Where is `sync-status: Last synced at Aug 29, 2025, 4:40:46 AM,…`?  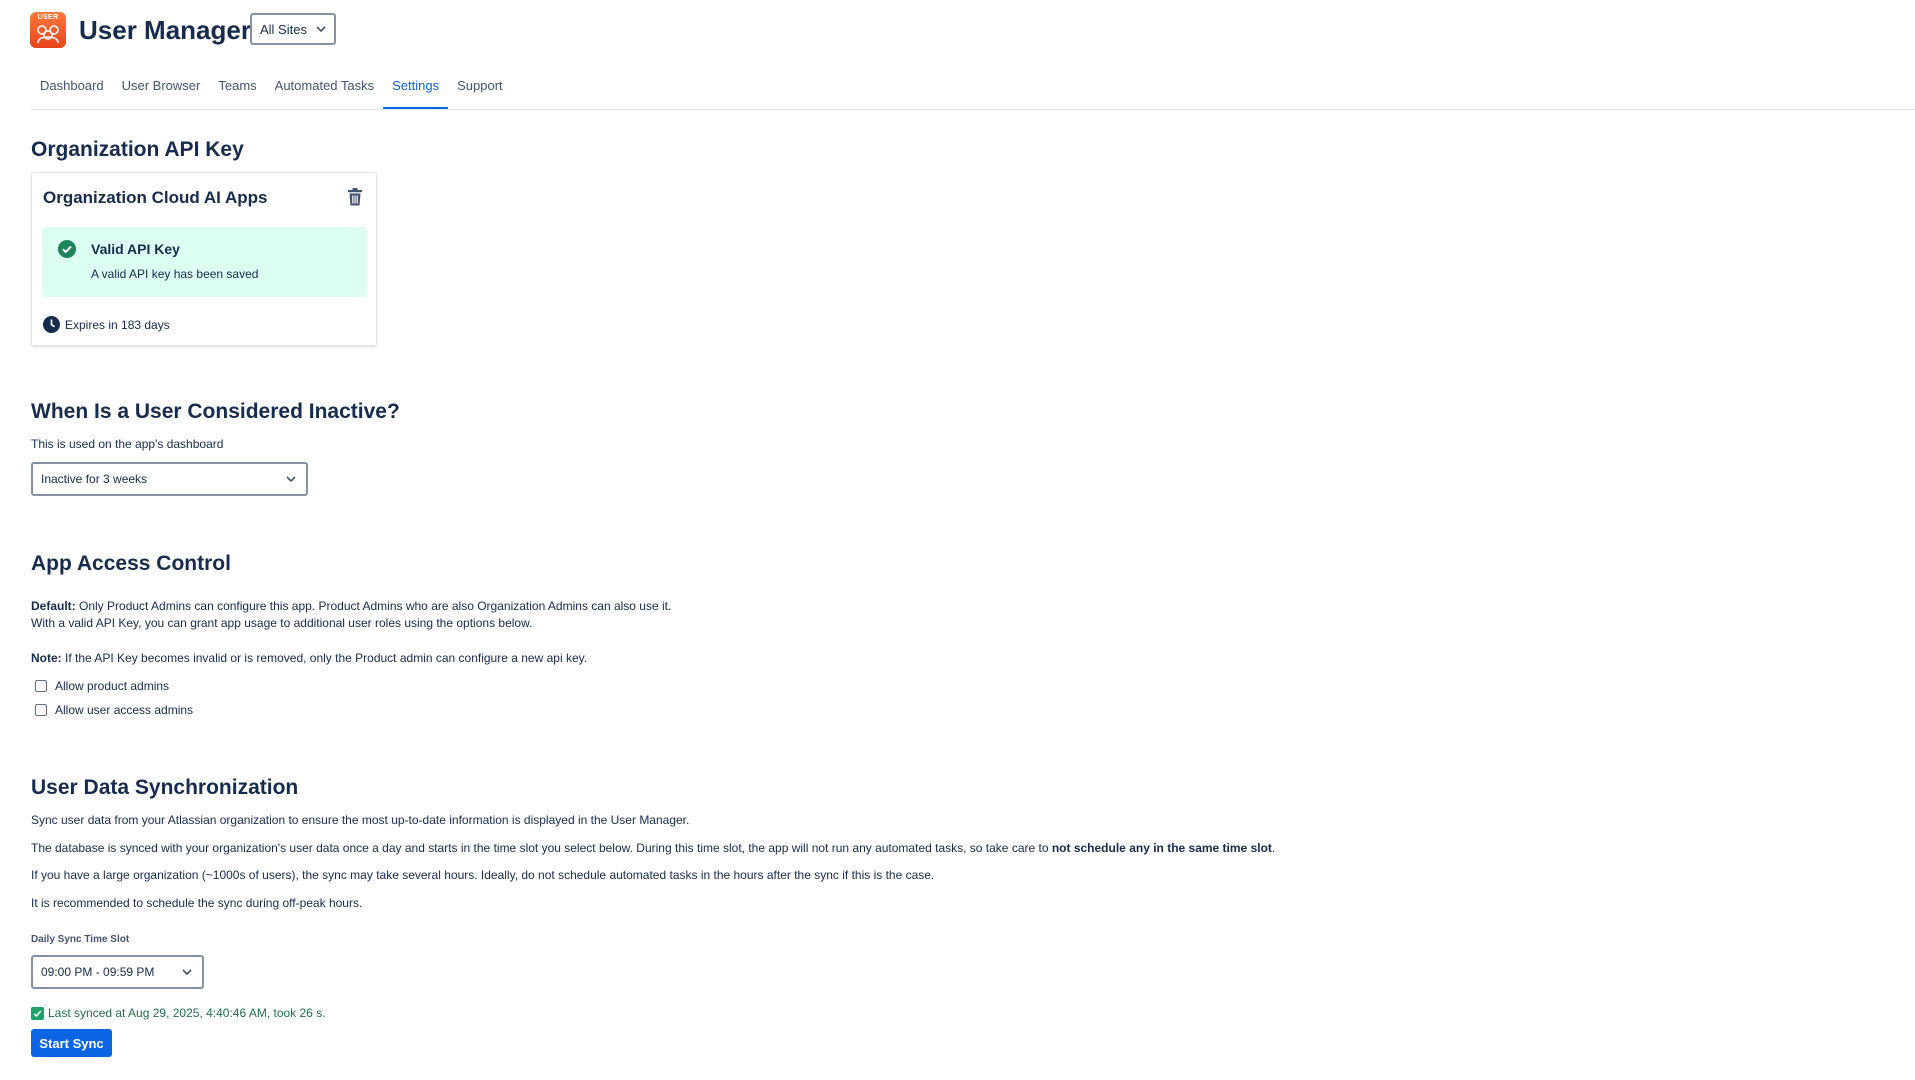 sync-status: Last synced at Aug 29, 2025, 4:40:46 AM,… is located at coordinates (178, 1013).